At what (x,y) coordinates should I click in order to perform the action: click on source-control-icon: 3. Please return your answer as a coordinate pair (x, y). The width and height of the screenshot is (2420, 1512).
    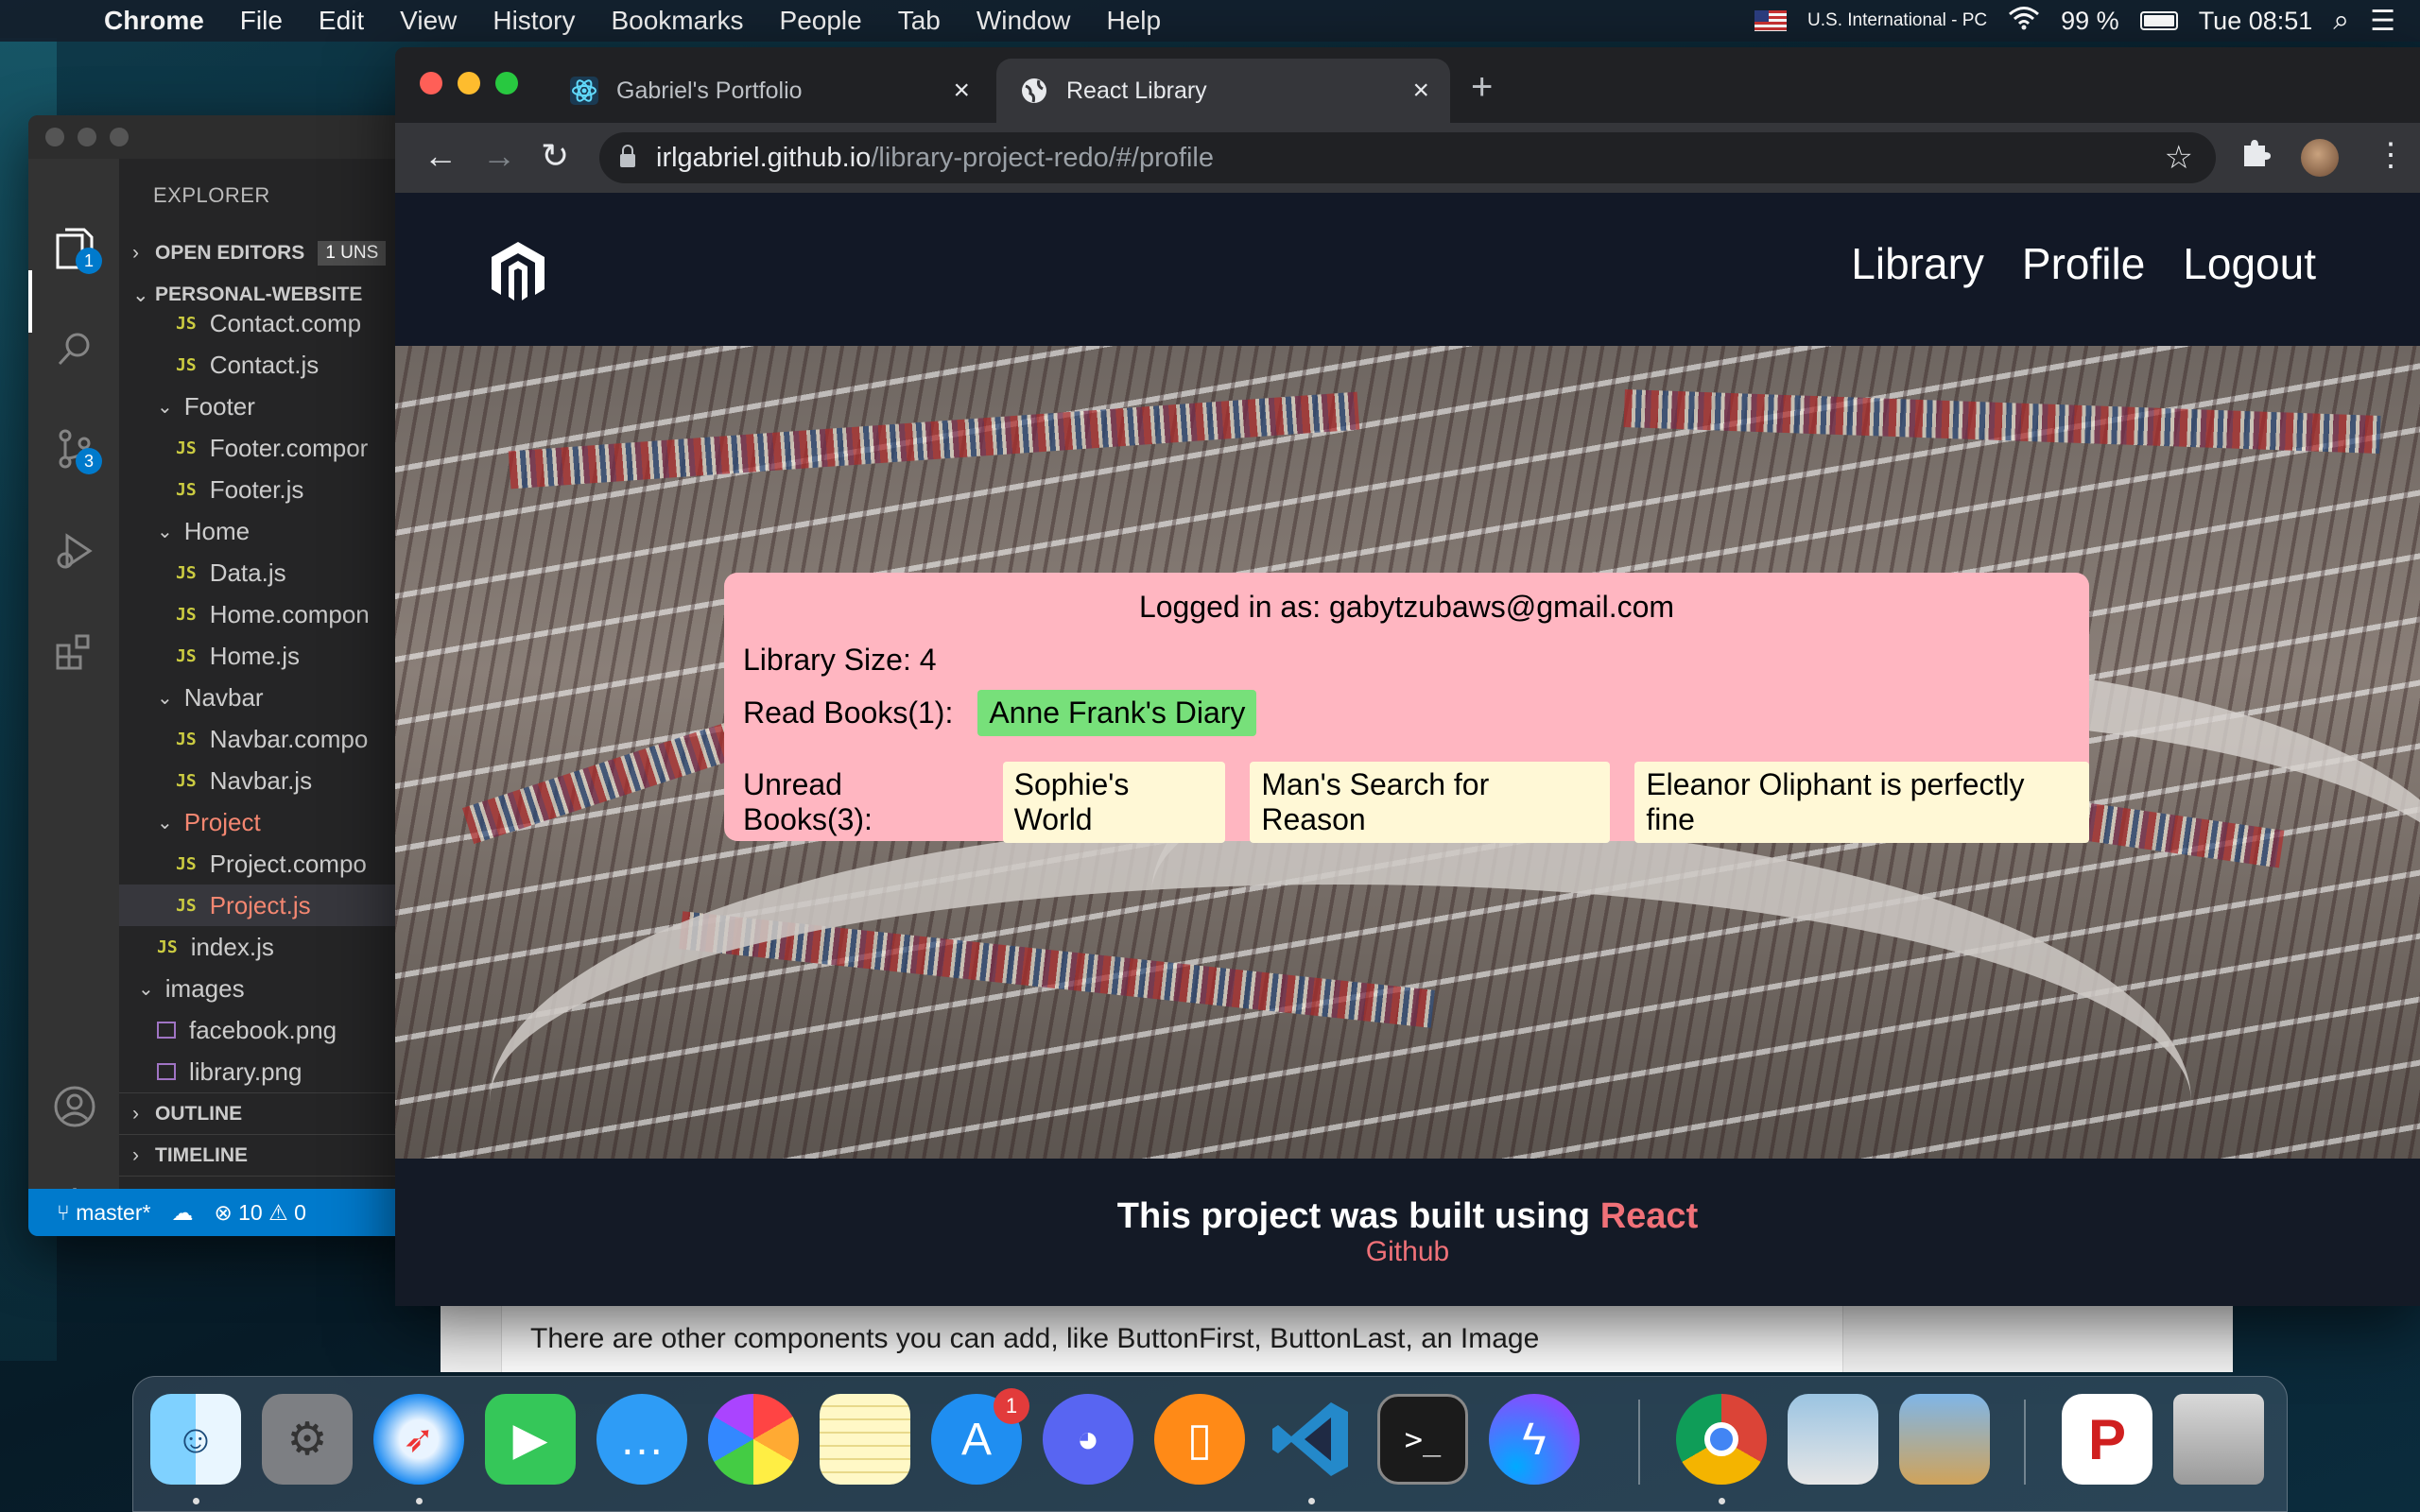
    Looking at the image, I should click on (76, 449).